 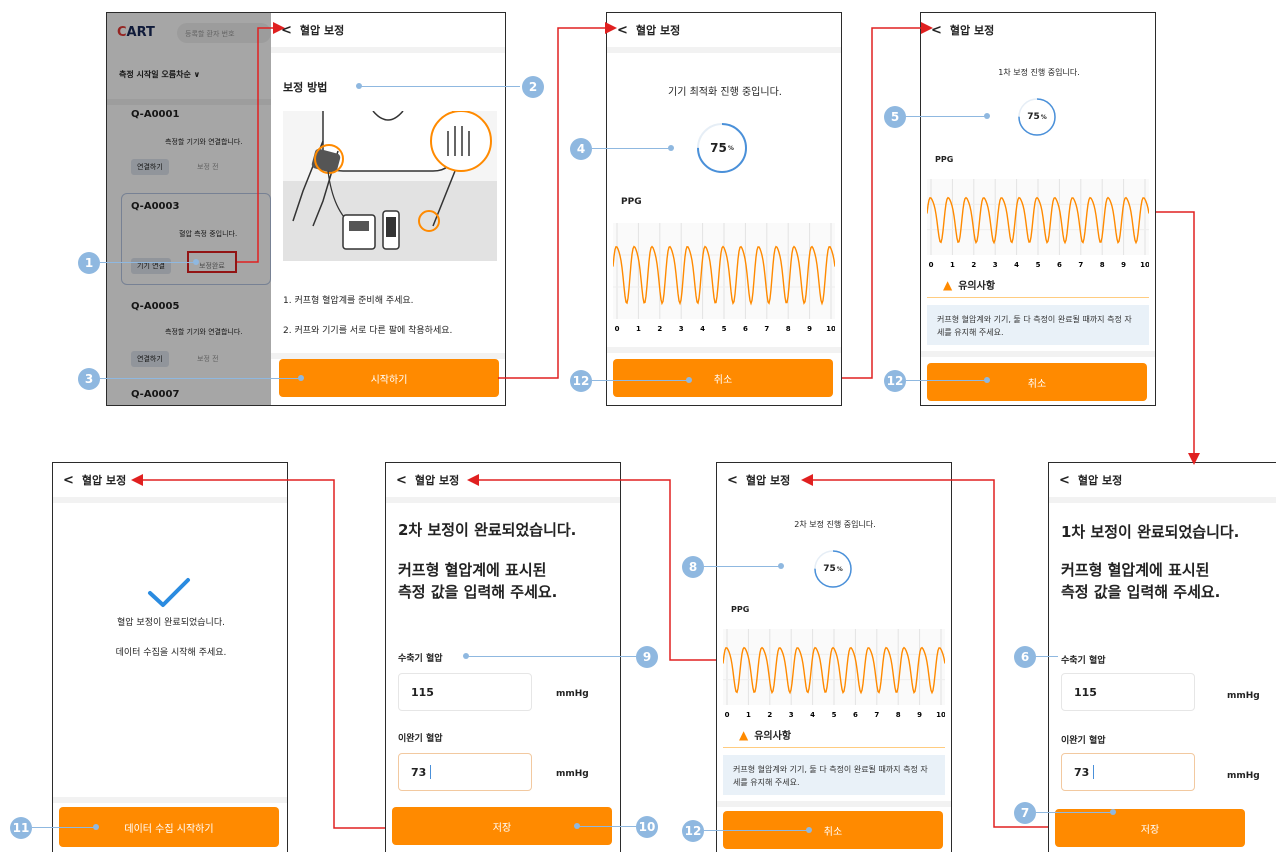 I want to click on callout-7: 7, so click(x=1025, y=813).